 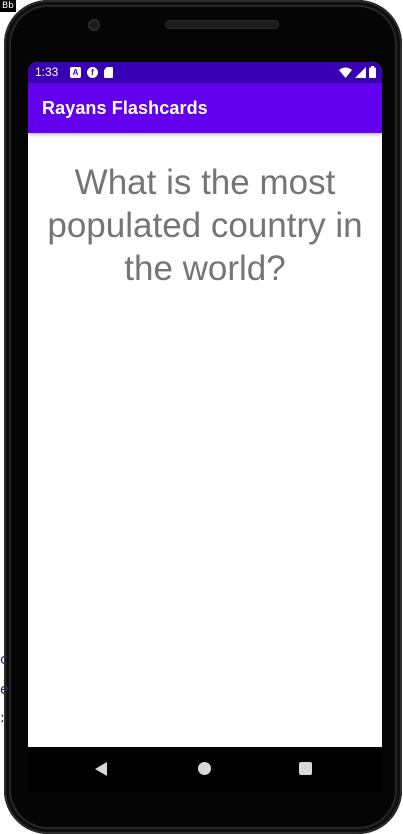 I want to click on notification-icons: A f, so click(x=91, y=72).